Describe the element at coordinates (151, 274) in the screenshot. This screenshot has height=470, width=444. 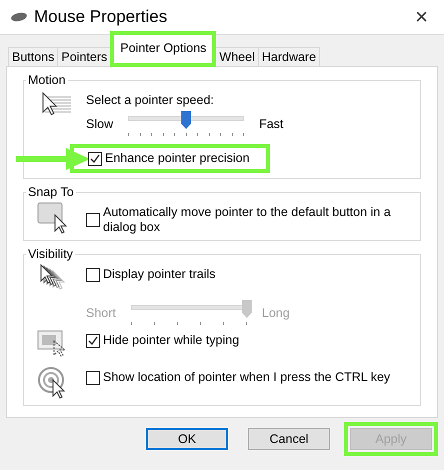
I see `checkbox: Display pointer trails` at that location.